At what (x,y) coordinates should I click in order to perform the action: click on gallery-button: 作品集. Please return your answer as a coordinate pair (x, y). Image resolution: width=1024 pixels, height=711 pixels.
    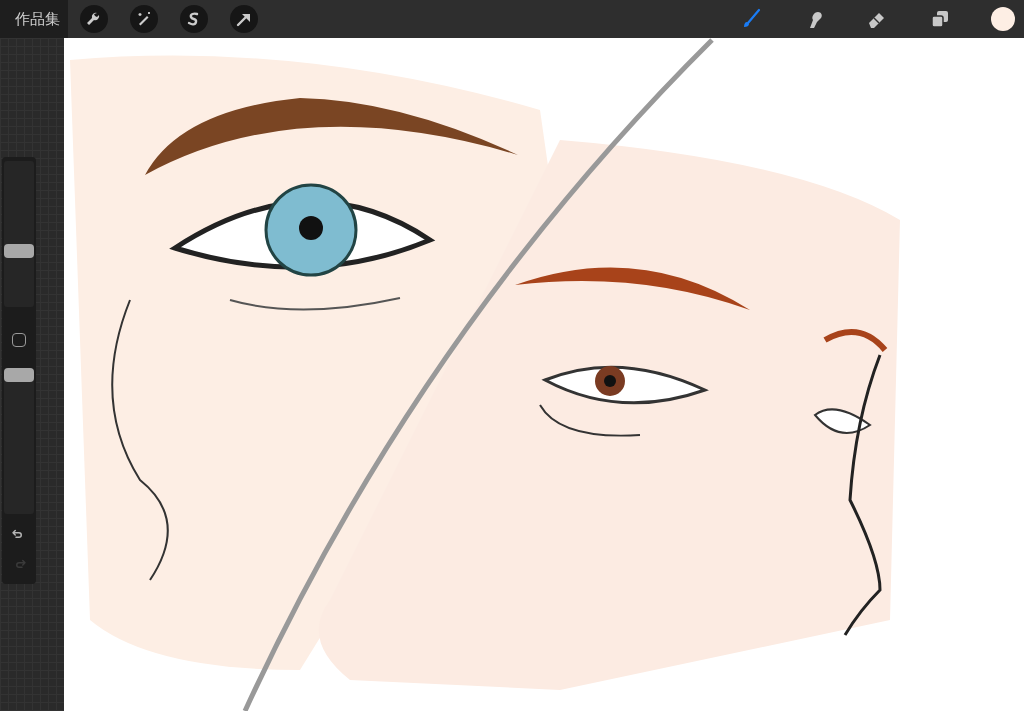
    Looking at the image, I should click on (34, 19).